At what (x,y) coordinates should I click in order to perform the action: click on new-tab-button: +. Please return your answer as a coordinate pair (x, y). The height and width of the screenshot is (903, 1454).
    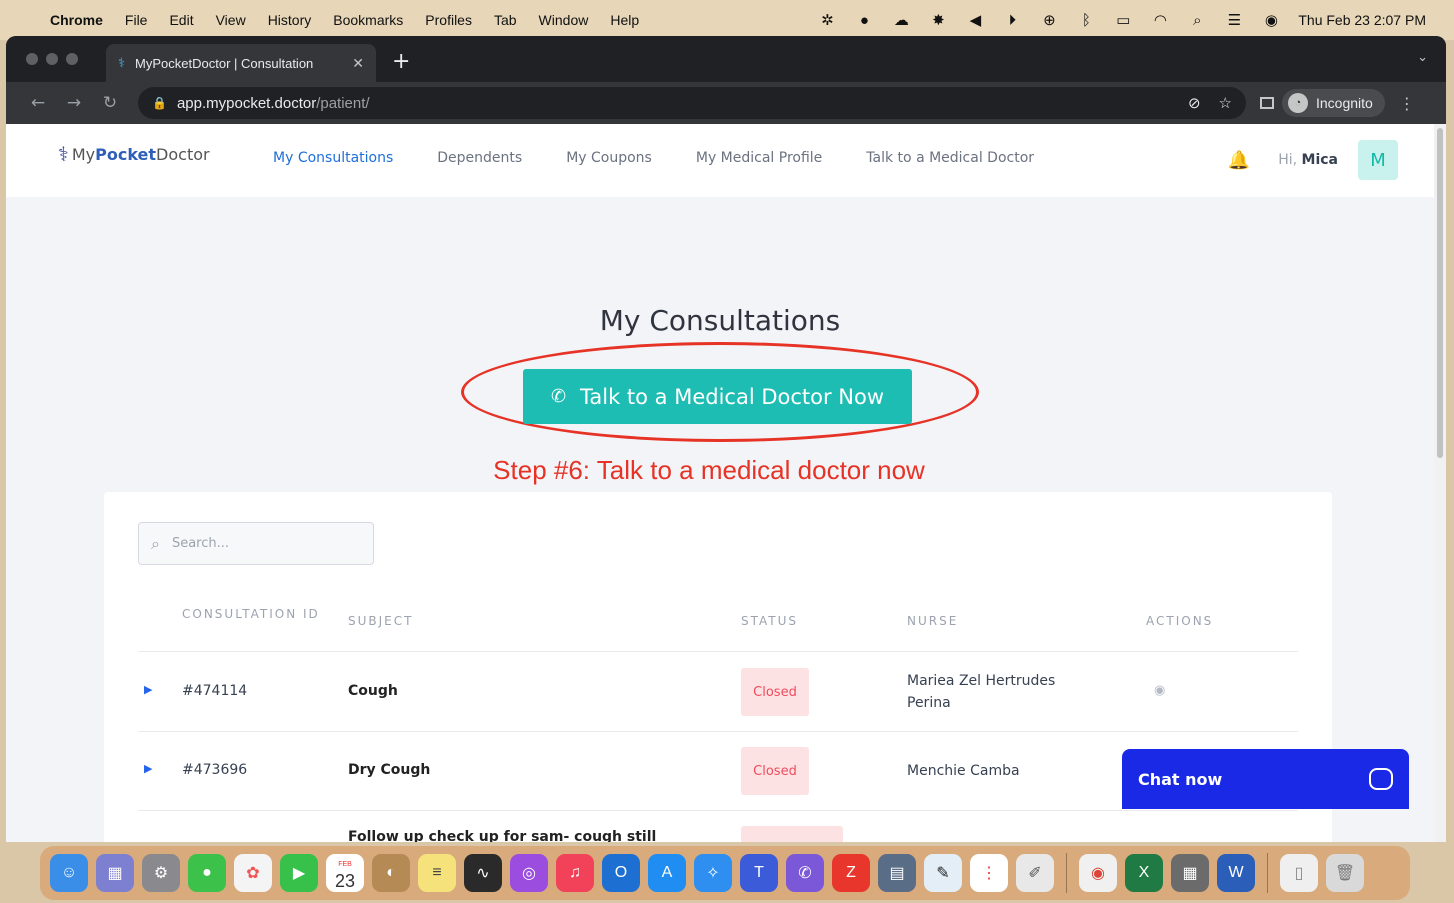
    Looking at the image, I should click on (401, 61).